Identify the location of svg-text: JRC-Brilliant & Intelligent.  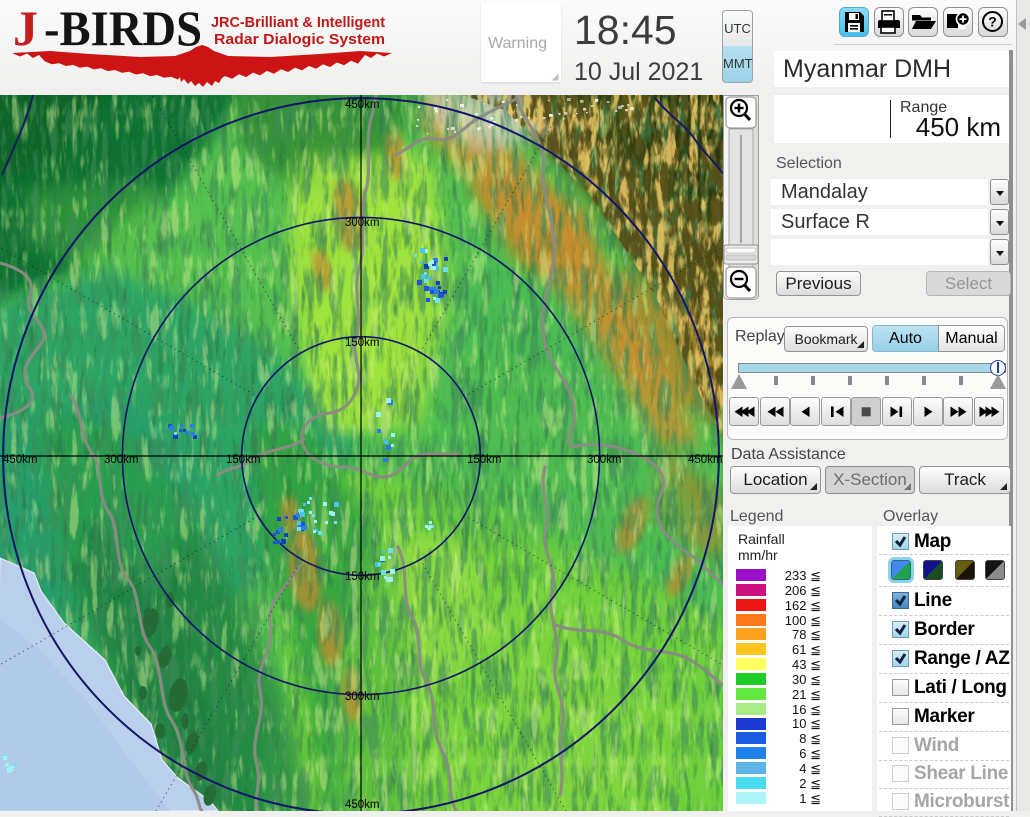
(298, 22).